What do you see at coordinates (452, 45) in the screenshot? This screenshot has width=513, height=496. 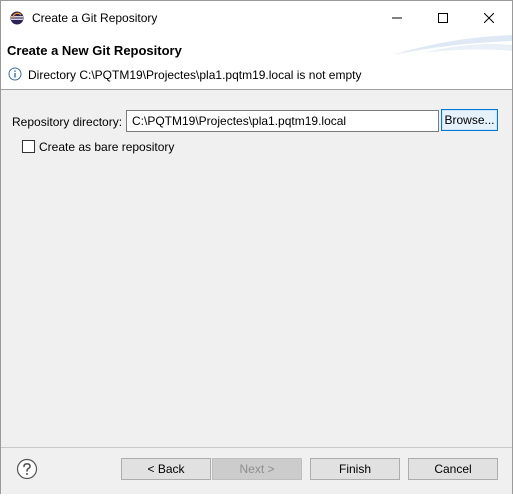 I see `banner-graphic-icon` at bounding box center [452, 45].